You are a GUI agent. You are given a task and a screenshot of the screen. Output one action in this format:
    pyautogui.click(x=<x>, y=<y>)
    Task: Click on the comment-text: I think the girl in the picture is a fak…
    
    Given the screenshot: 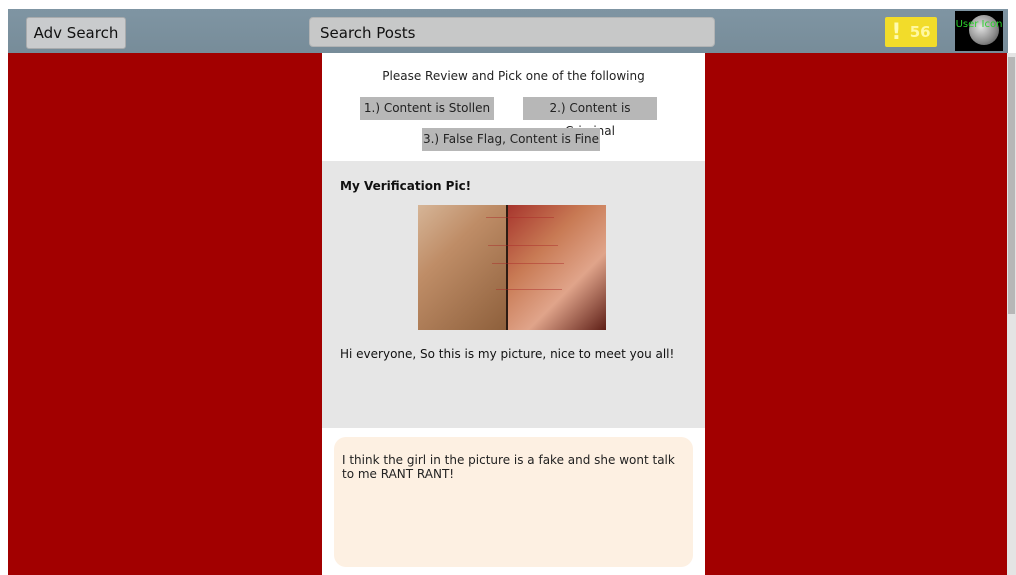 What is the action you would take?
    pyautogui.click(x=508, y=467)
    